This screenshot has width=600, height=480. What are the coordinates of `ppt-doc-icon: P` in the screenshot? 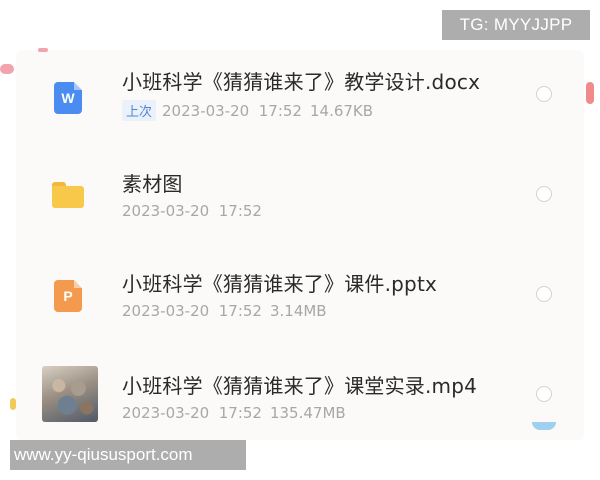 It's located at (68, 296).